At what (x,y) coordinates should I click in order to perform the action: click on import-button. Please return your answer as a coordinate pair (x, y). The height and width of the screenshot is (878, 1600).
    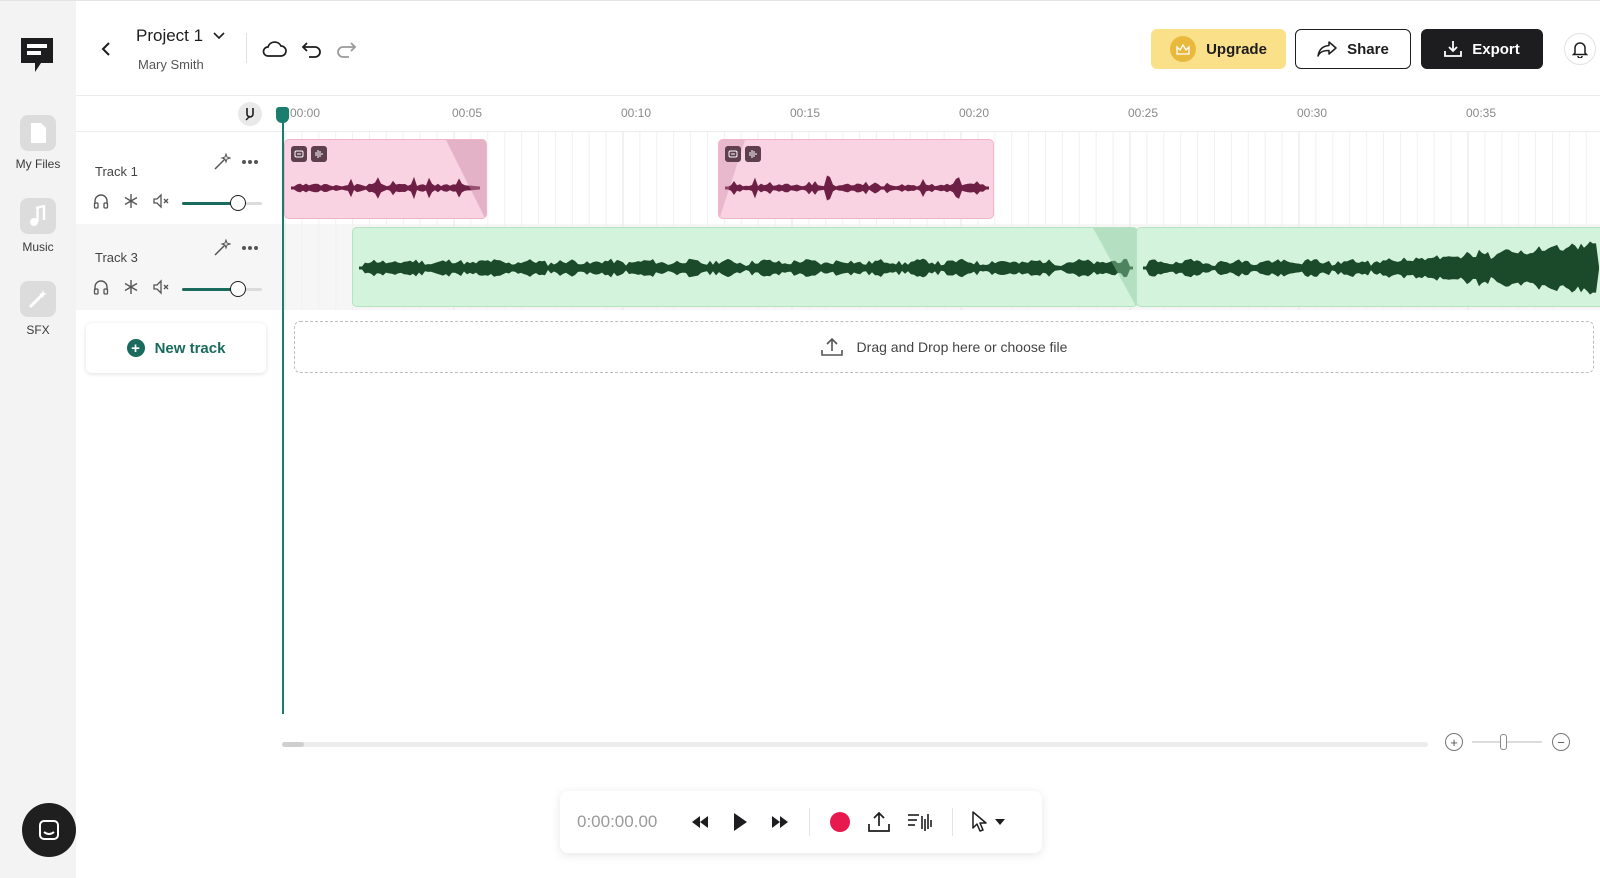
    Looking at the image, I should click on (879, 822).